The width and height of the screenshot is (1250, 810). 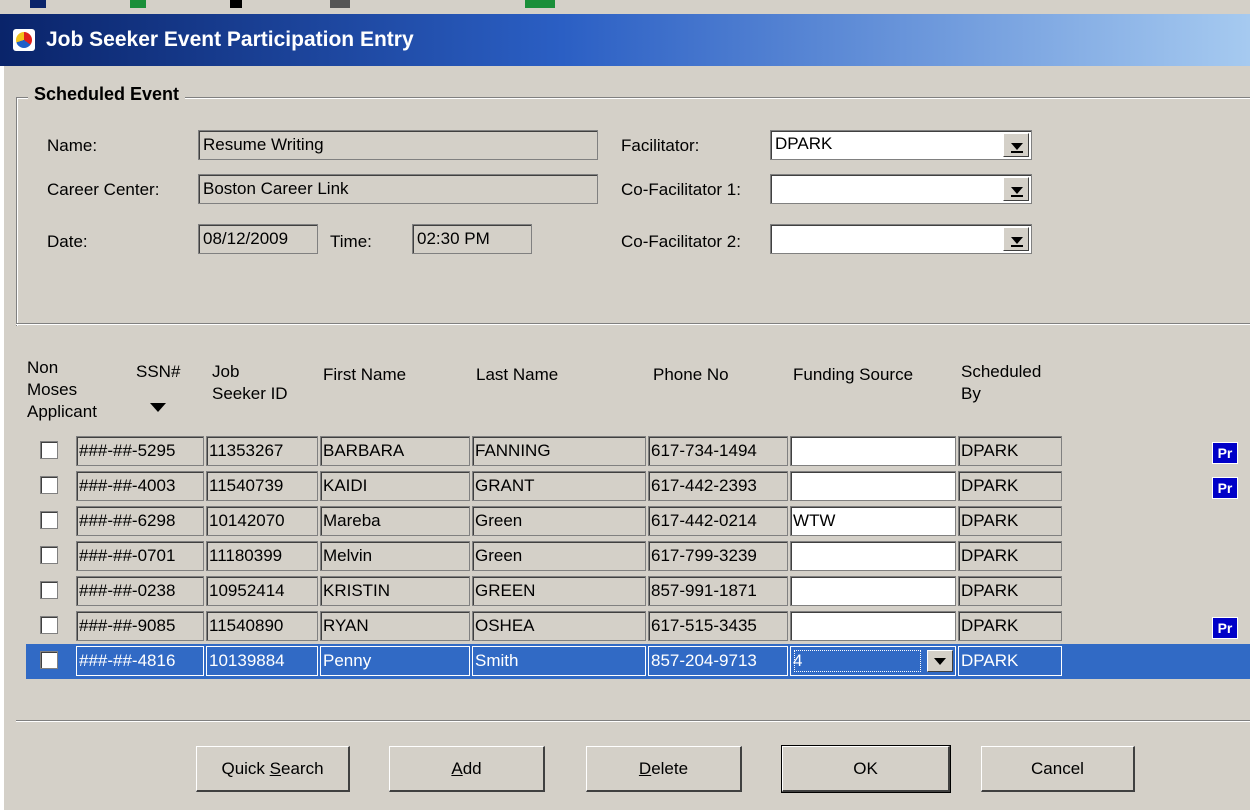 What do you see at coordinates (513, 450) in the screenshot?
I see `last-name-cell-text: FANNING` at bounding box center [513, 450].